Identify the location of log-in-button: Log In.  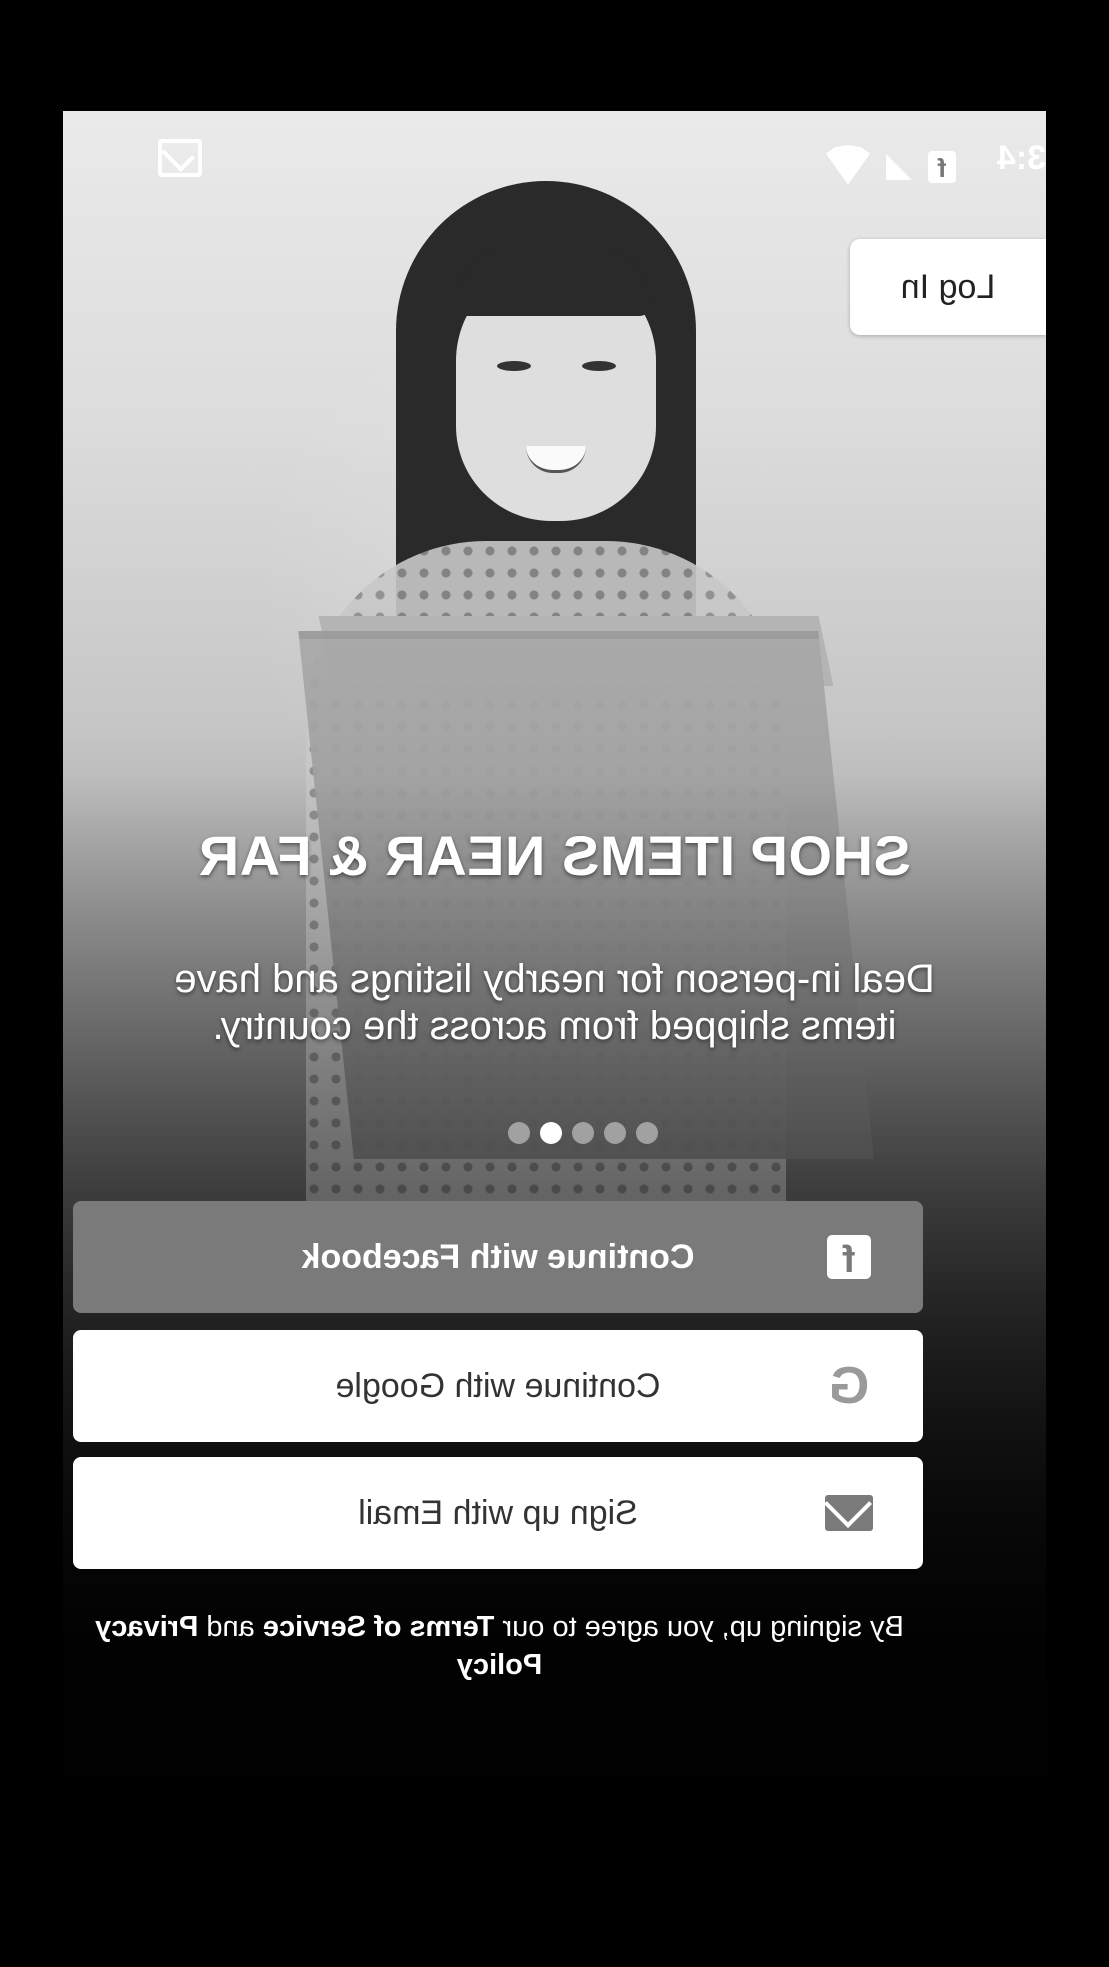
(948, 287).